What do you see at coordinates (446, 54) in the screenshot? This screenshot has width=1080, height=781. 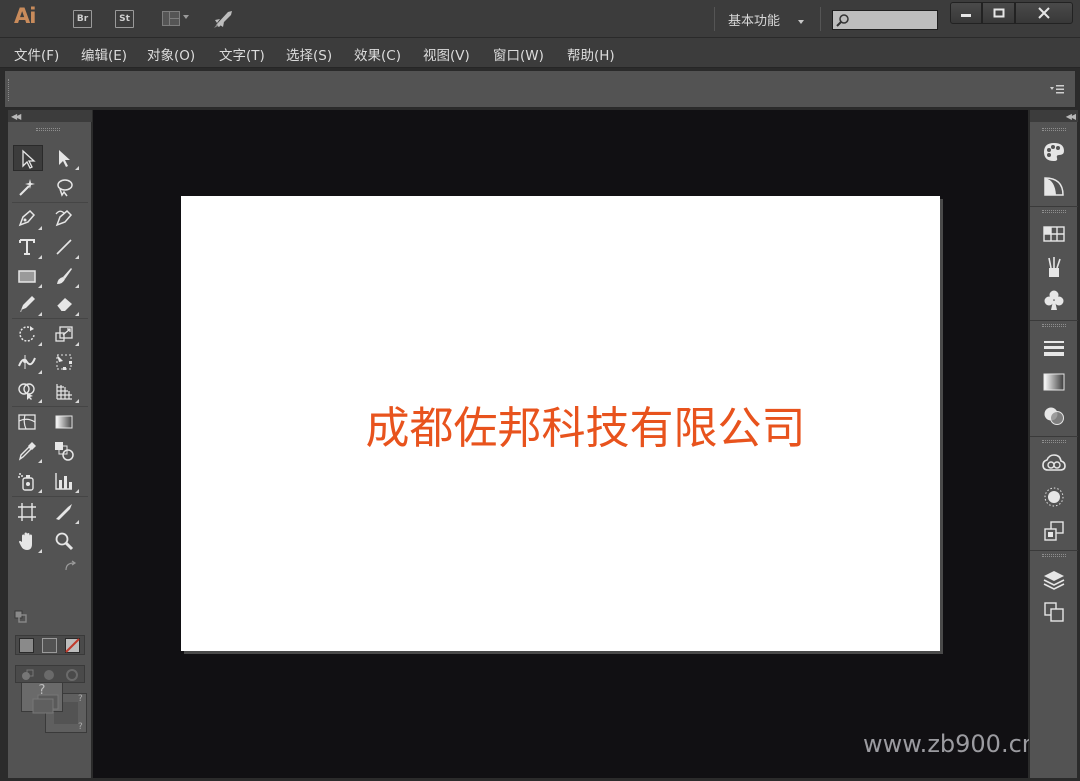 I see `menu-view: 视图(V)` at bounding box center [446, 54].